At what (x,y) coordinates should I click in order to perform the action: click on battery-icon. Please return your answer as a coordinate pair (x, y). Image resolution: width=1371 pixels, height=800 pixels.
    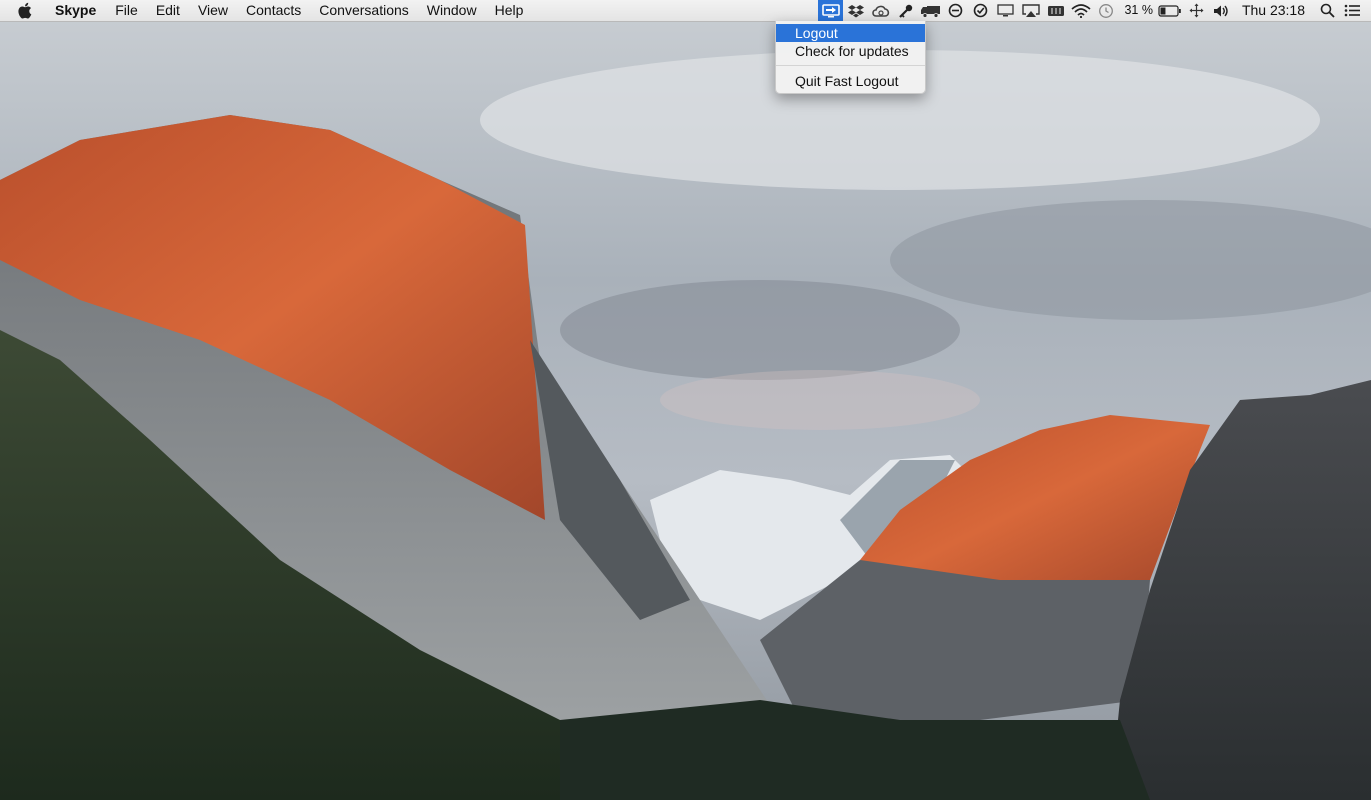
    Looking at the image, I should click on (1170, 10).